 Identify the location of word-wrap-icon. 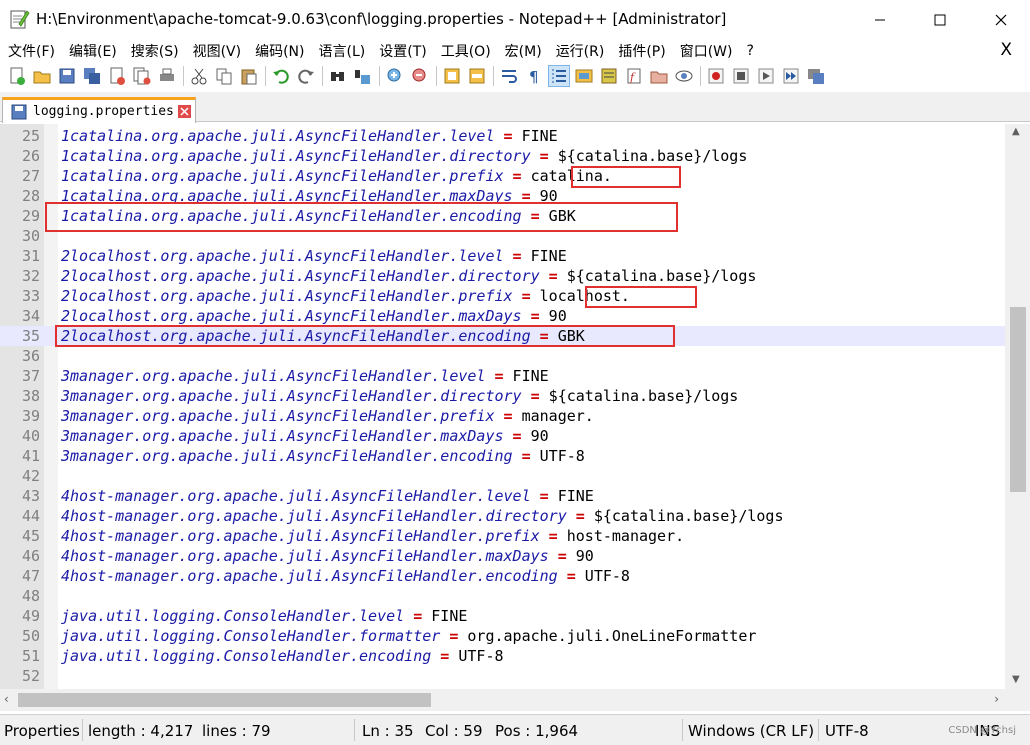
(509, 76).